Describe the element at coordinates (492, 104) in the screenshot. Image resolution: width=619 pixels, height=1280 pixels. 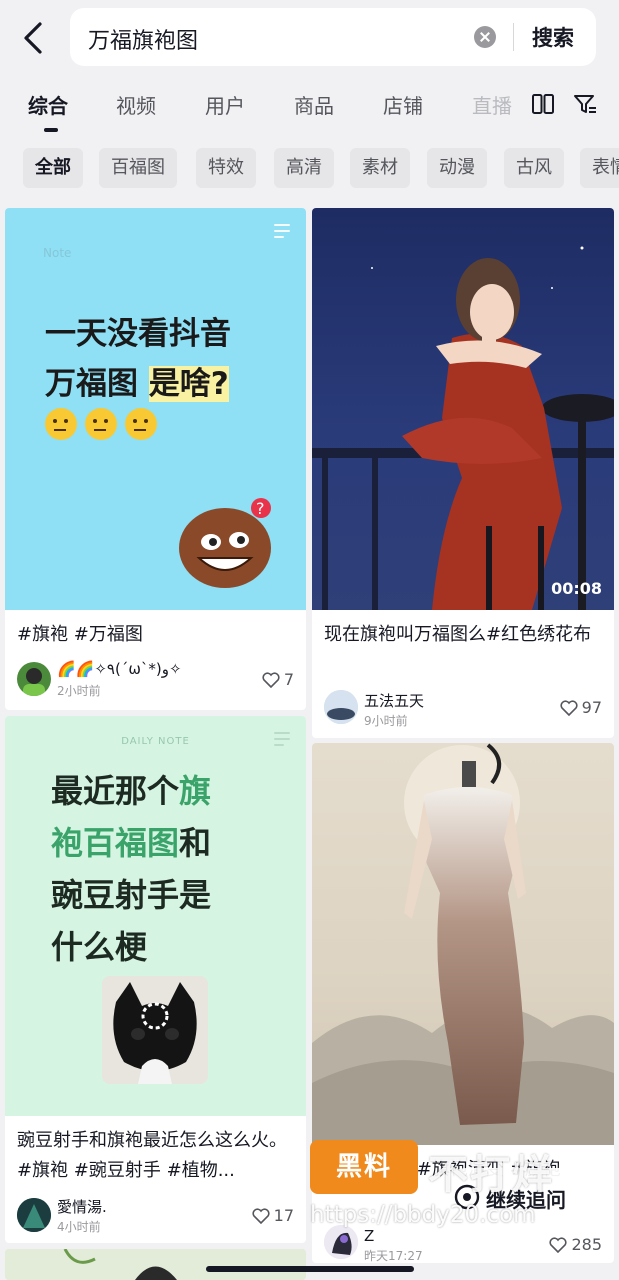
I see `tab-live: 直播` at that location.